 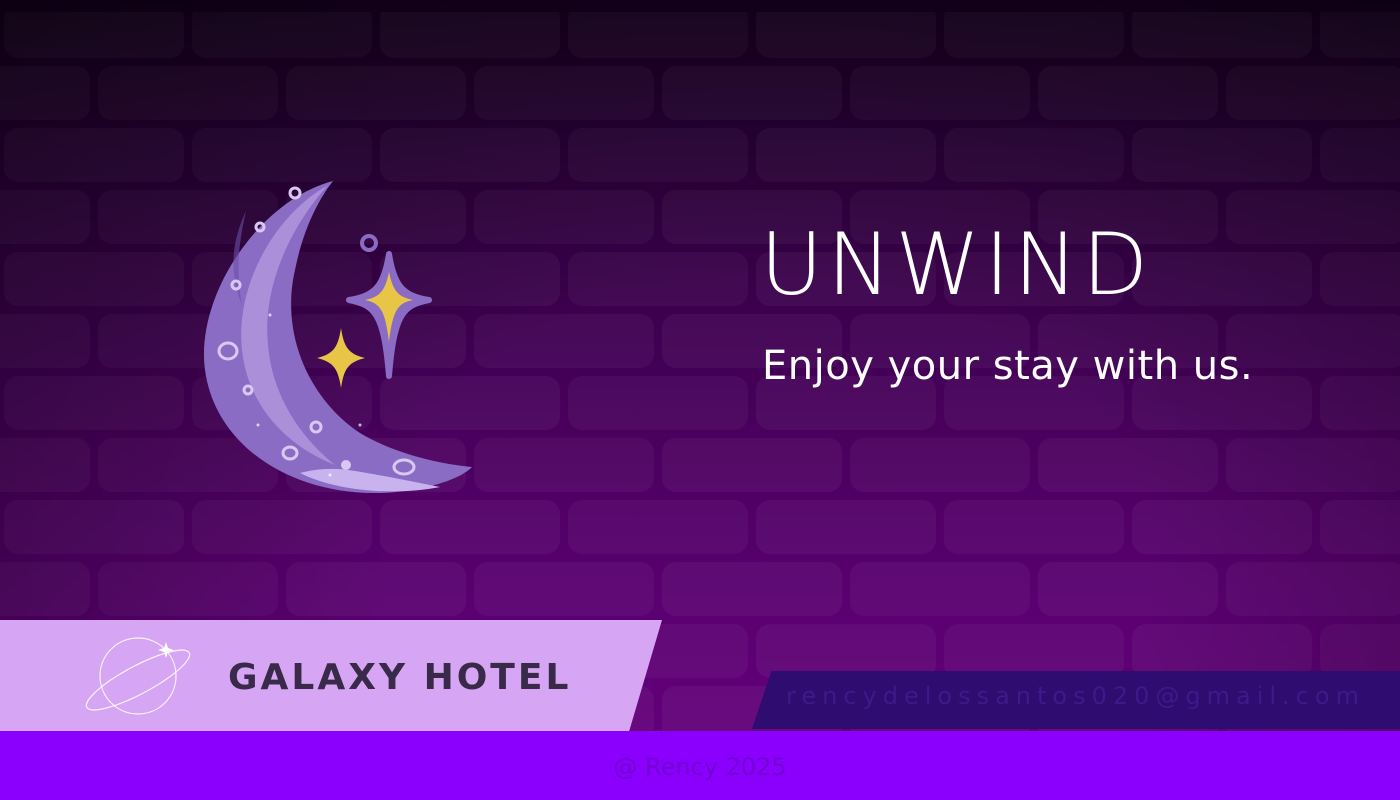 What do you see at coordinates (341, 358) in the screenshot?
I see `sparkle-icon` at bounding box center [341, 358].